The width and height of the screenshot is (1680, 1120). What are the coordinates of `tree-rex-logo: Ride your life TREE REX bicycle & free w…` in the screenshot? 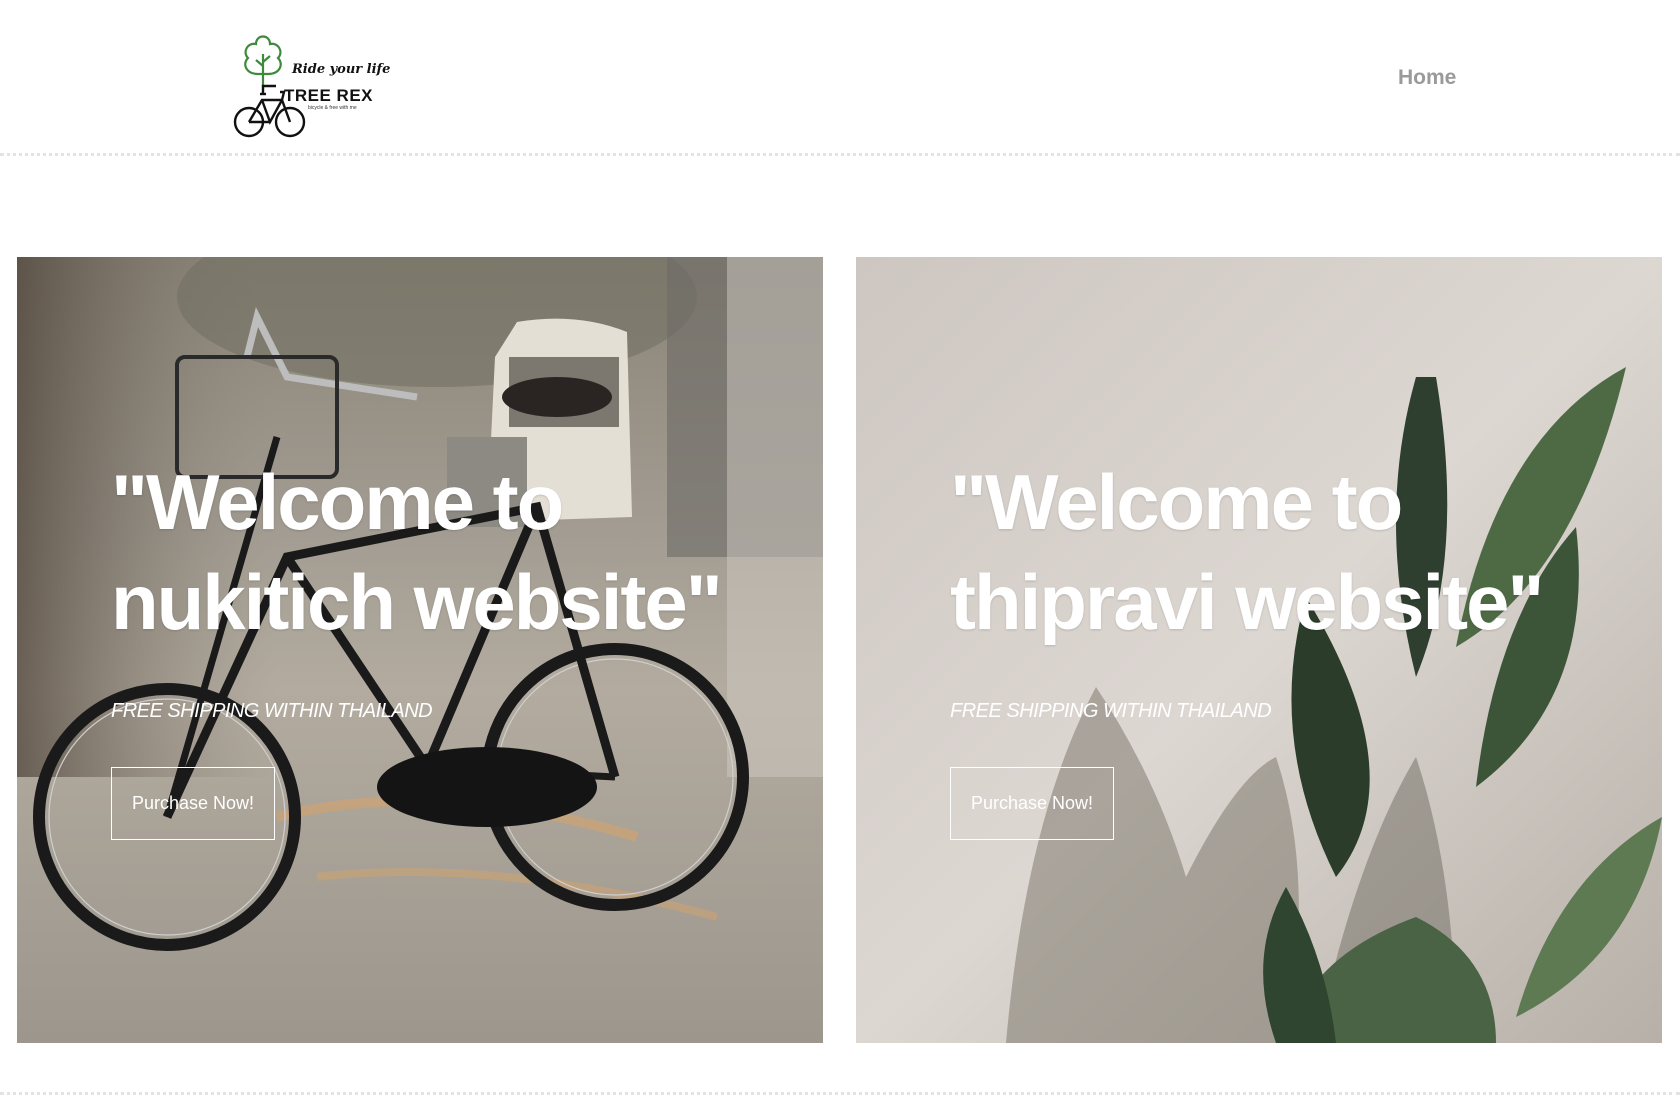 It's located at (311, 86).